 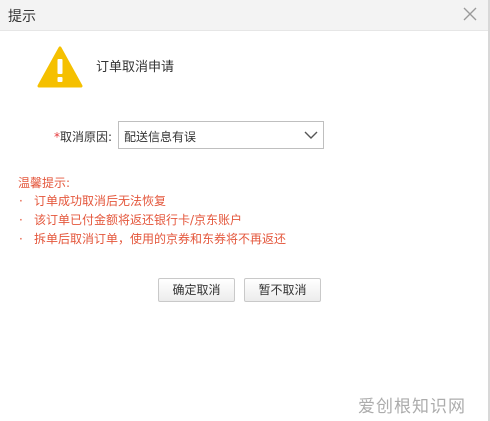 I want to click on tip-item: · 该订单已付金额将返还银行卡/京东账户, so click(x=152, y=220).